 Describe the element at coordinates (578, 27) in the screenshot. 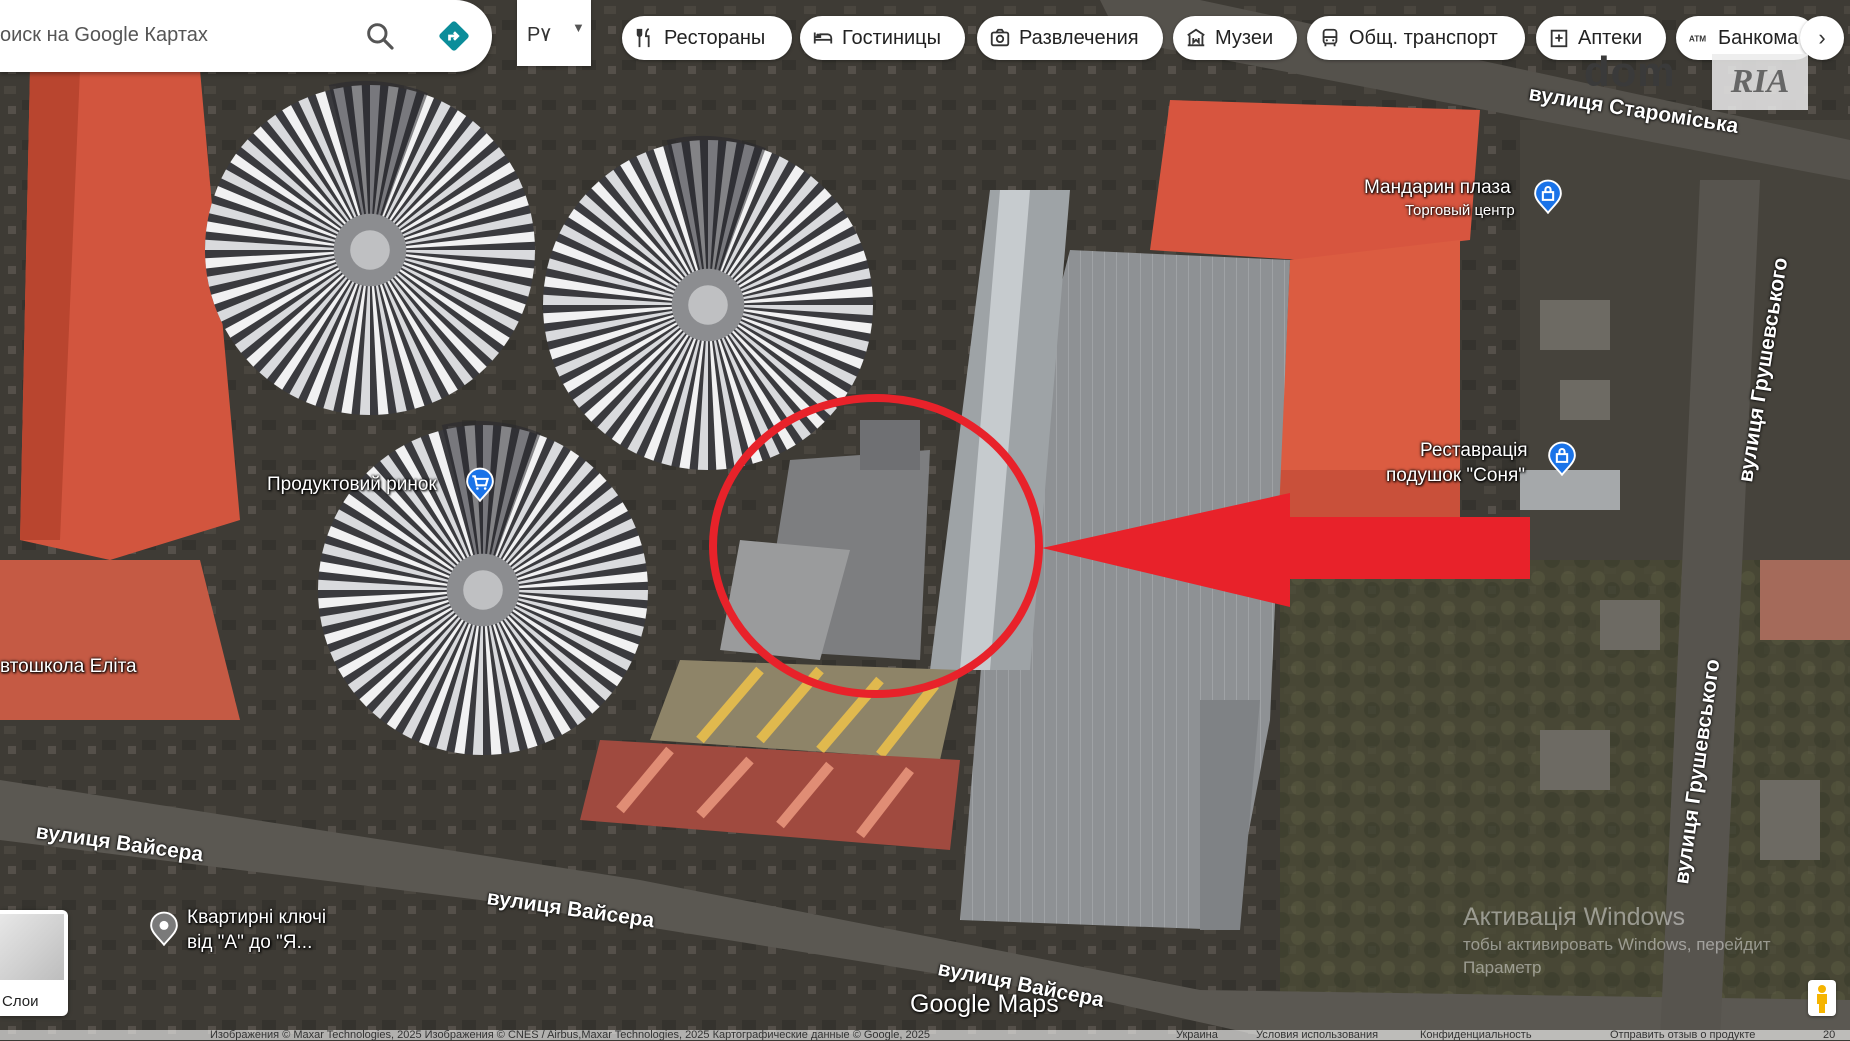

I see `chevron-down-icon: ▼` at that location.